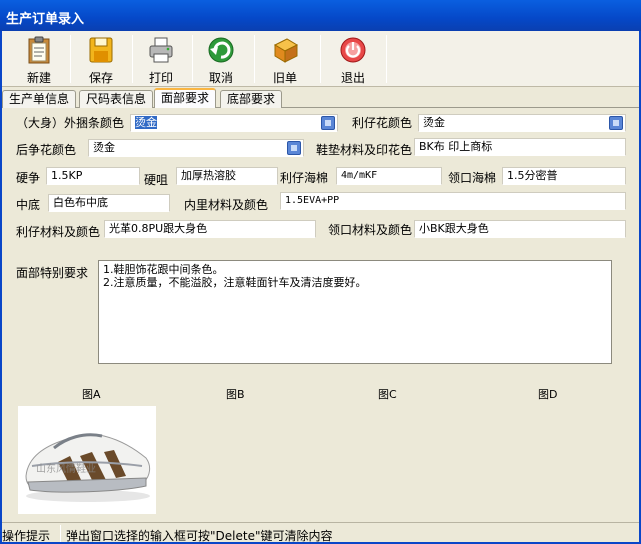 The height and width of the screenshot is (544, 641). What do you see at coordinates (286, 50) in the screenshot?
I see `books-icon` at bounding box center [286, 50].